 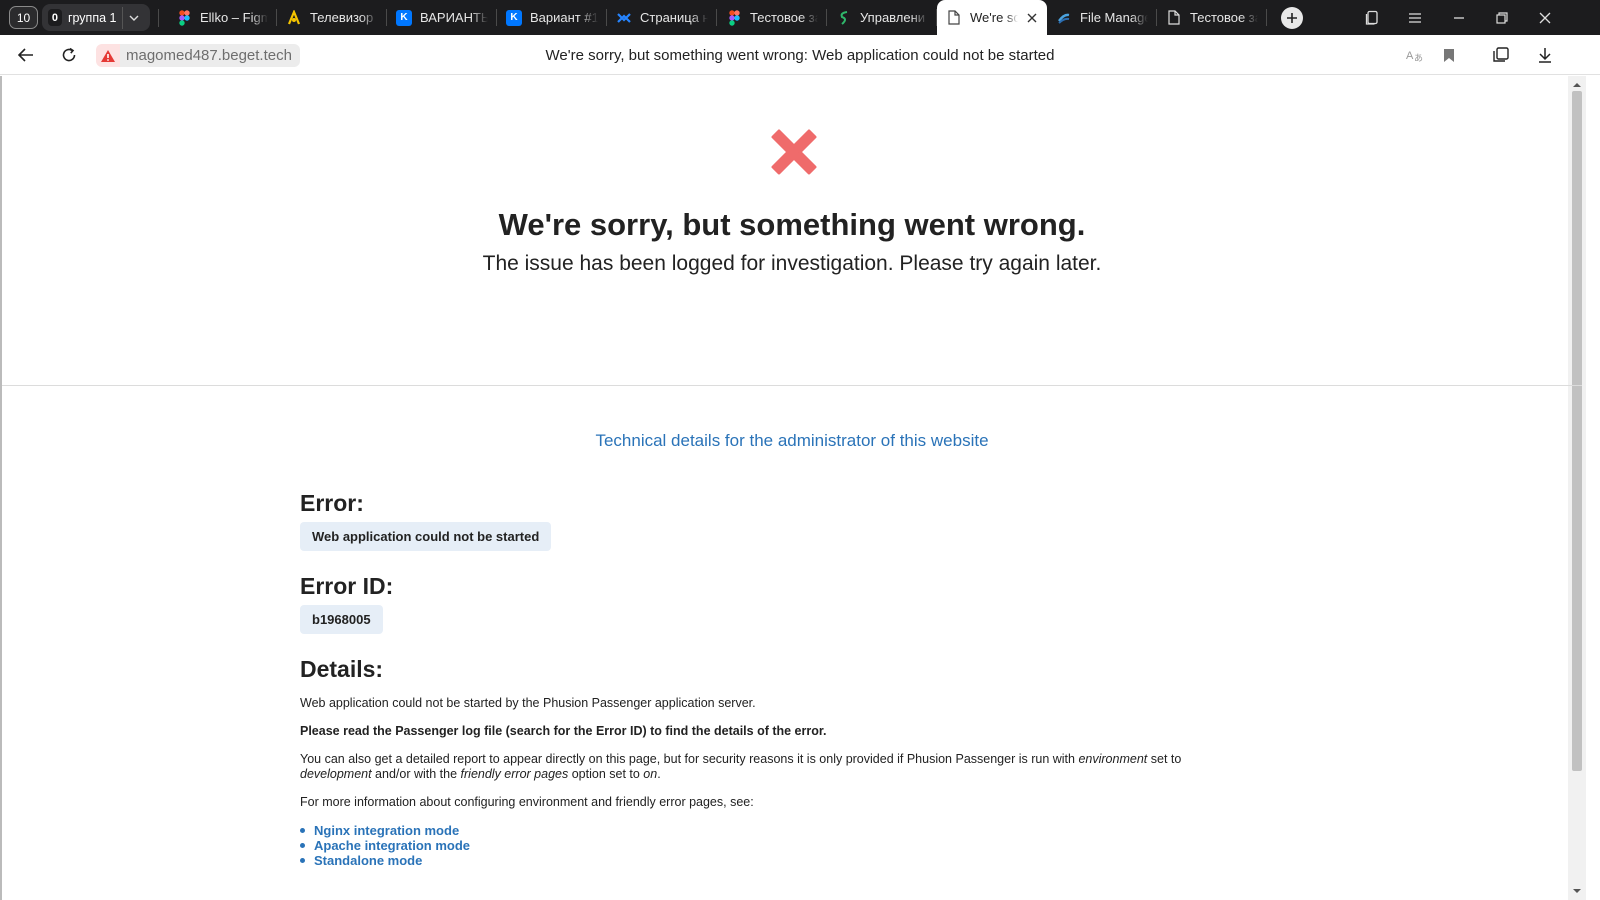 I want to click on tab-group-label: группа 1, so click(x=92, y=17).